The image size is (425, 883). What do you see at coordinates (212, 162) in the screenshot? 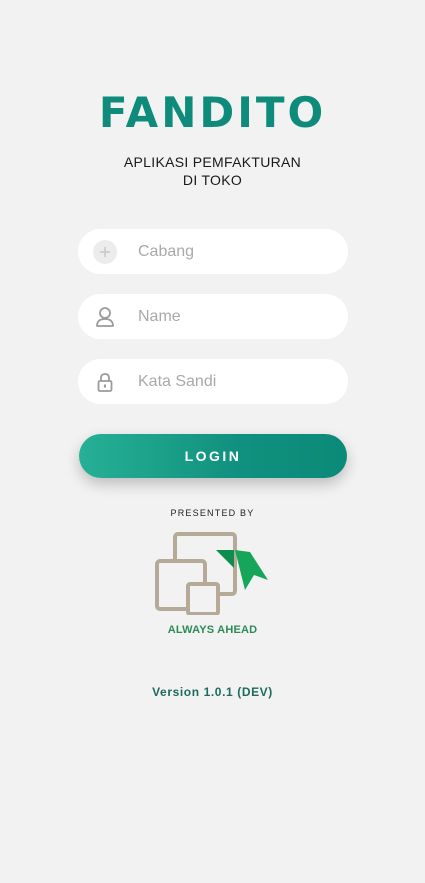
I see `subtitle-line-1: APLIKASI PEMFAKTURAN` at bounding box center [212, 162].